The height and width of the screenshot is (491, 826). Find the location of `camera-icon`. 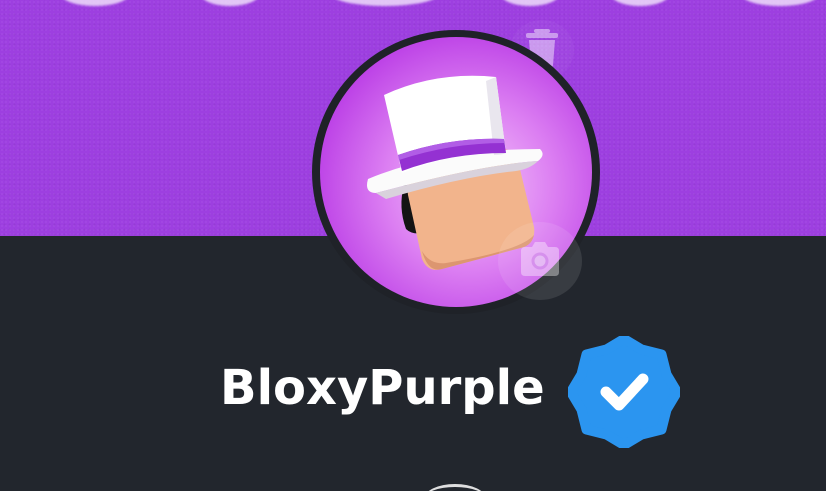

camera-icon is located at coordinates (540, 259).